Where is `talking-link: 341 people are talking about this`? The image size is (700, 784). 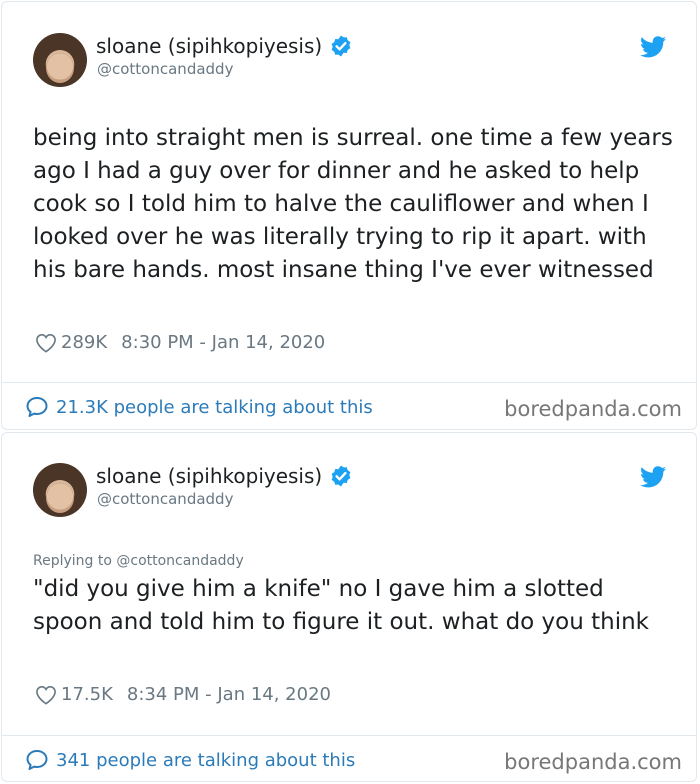 talking-link: 341 people are talking about this is located at coordinates (190, 760).